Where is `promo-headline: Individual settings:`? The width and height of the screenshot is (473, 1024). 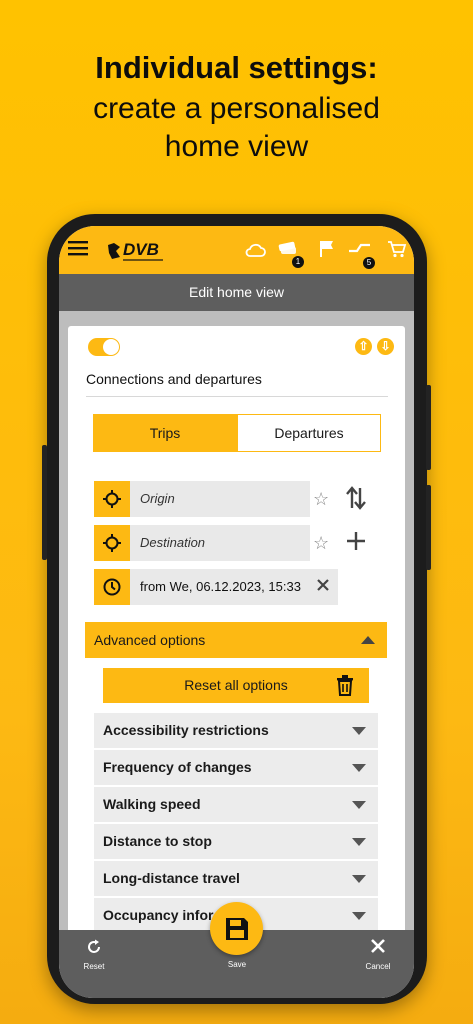
promo-headline: Individual settings: is located at coordinates (236, 67).